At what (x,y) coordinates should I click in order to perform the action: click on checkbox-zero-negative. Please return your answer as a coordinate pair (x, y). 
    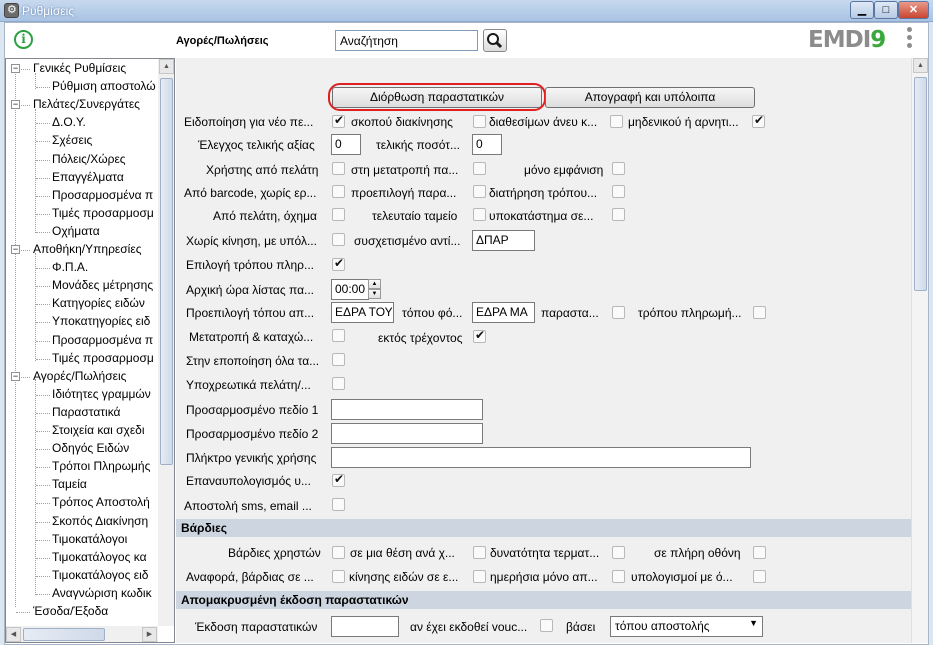
    Looking at the image, I should click on (758, 120).